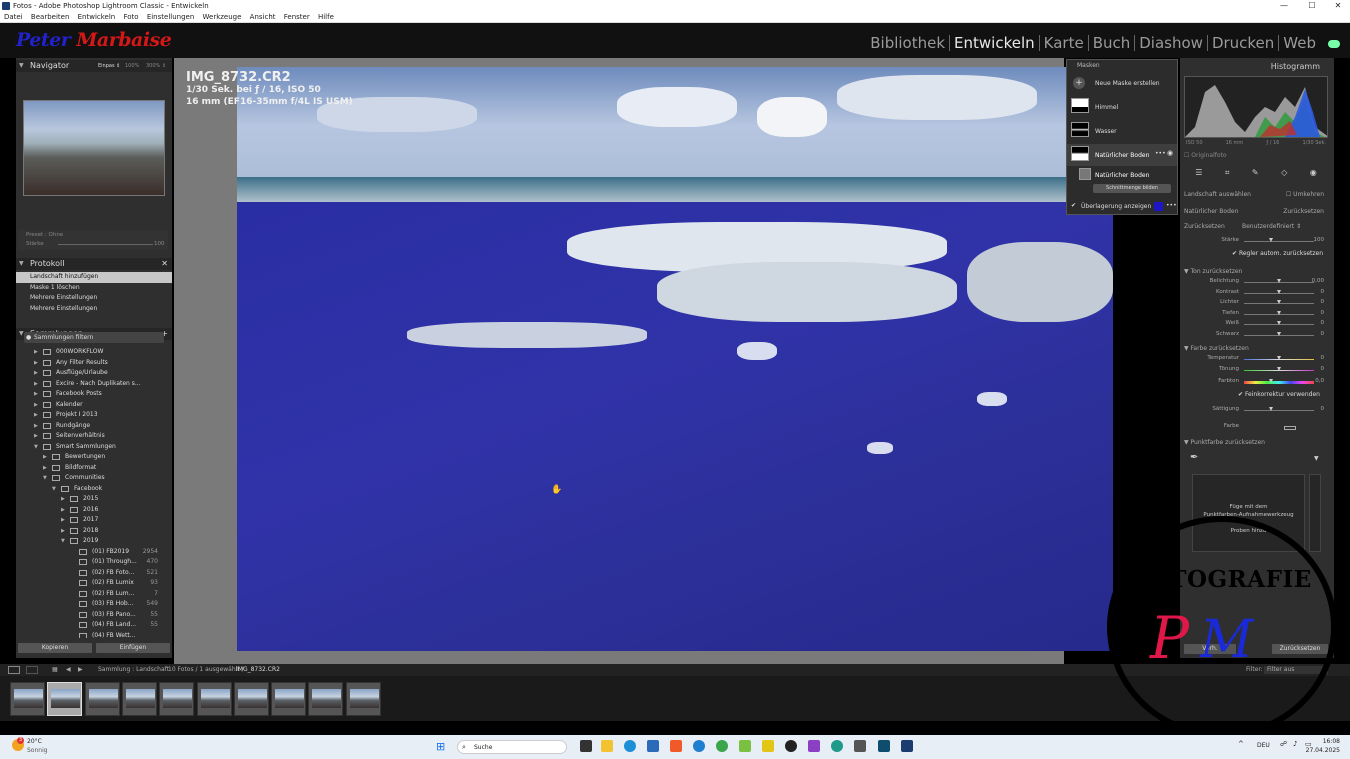  What do you see at coordinates (326, 17) in the screenshot?
I see `menu-hilfe: Hilfe` at bounding box center [326, 17].